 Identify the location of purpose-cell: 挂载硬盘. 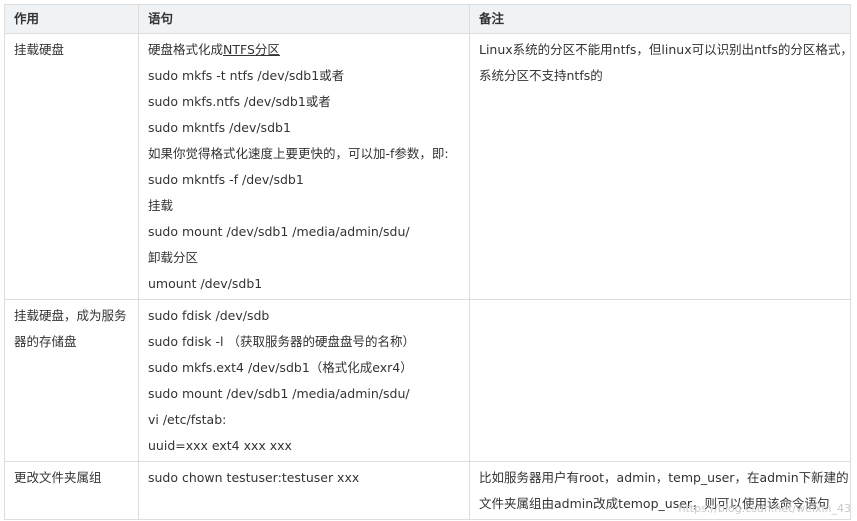
(71, 166).